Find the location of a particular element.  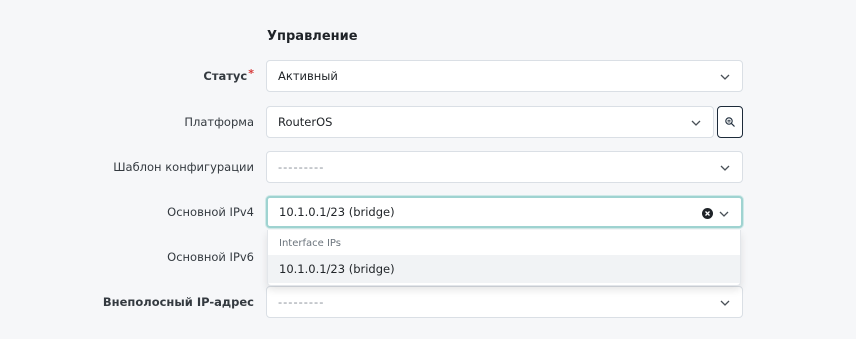

filter-settings-icon is located at coordinates (730, 122).